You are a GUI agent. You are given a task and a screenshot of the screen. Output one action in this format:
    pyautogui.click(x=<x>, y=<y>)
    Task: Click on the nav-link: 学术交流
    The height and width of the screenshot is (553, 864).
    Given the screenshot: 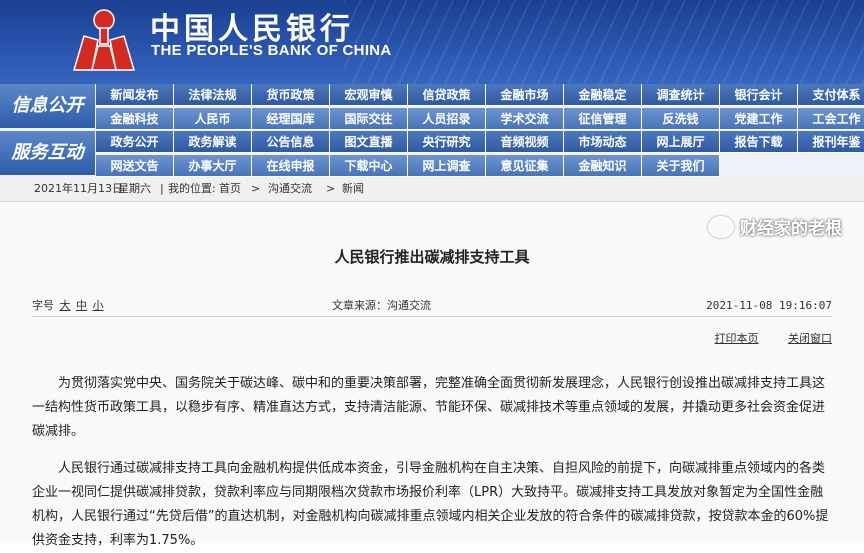 What is the action you would take?
    pyautogui.click(x=525, y=119)
    